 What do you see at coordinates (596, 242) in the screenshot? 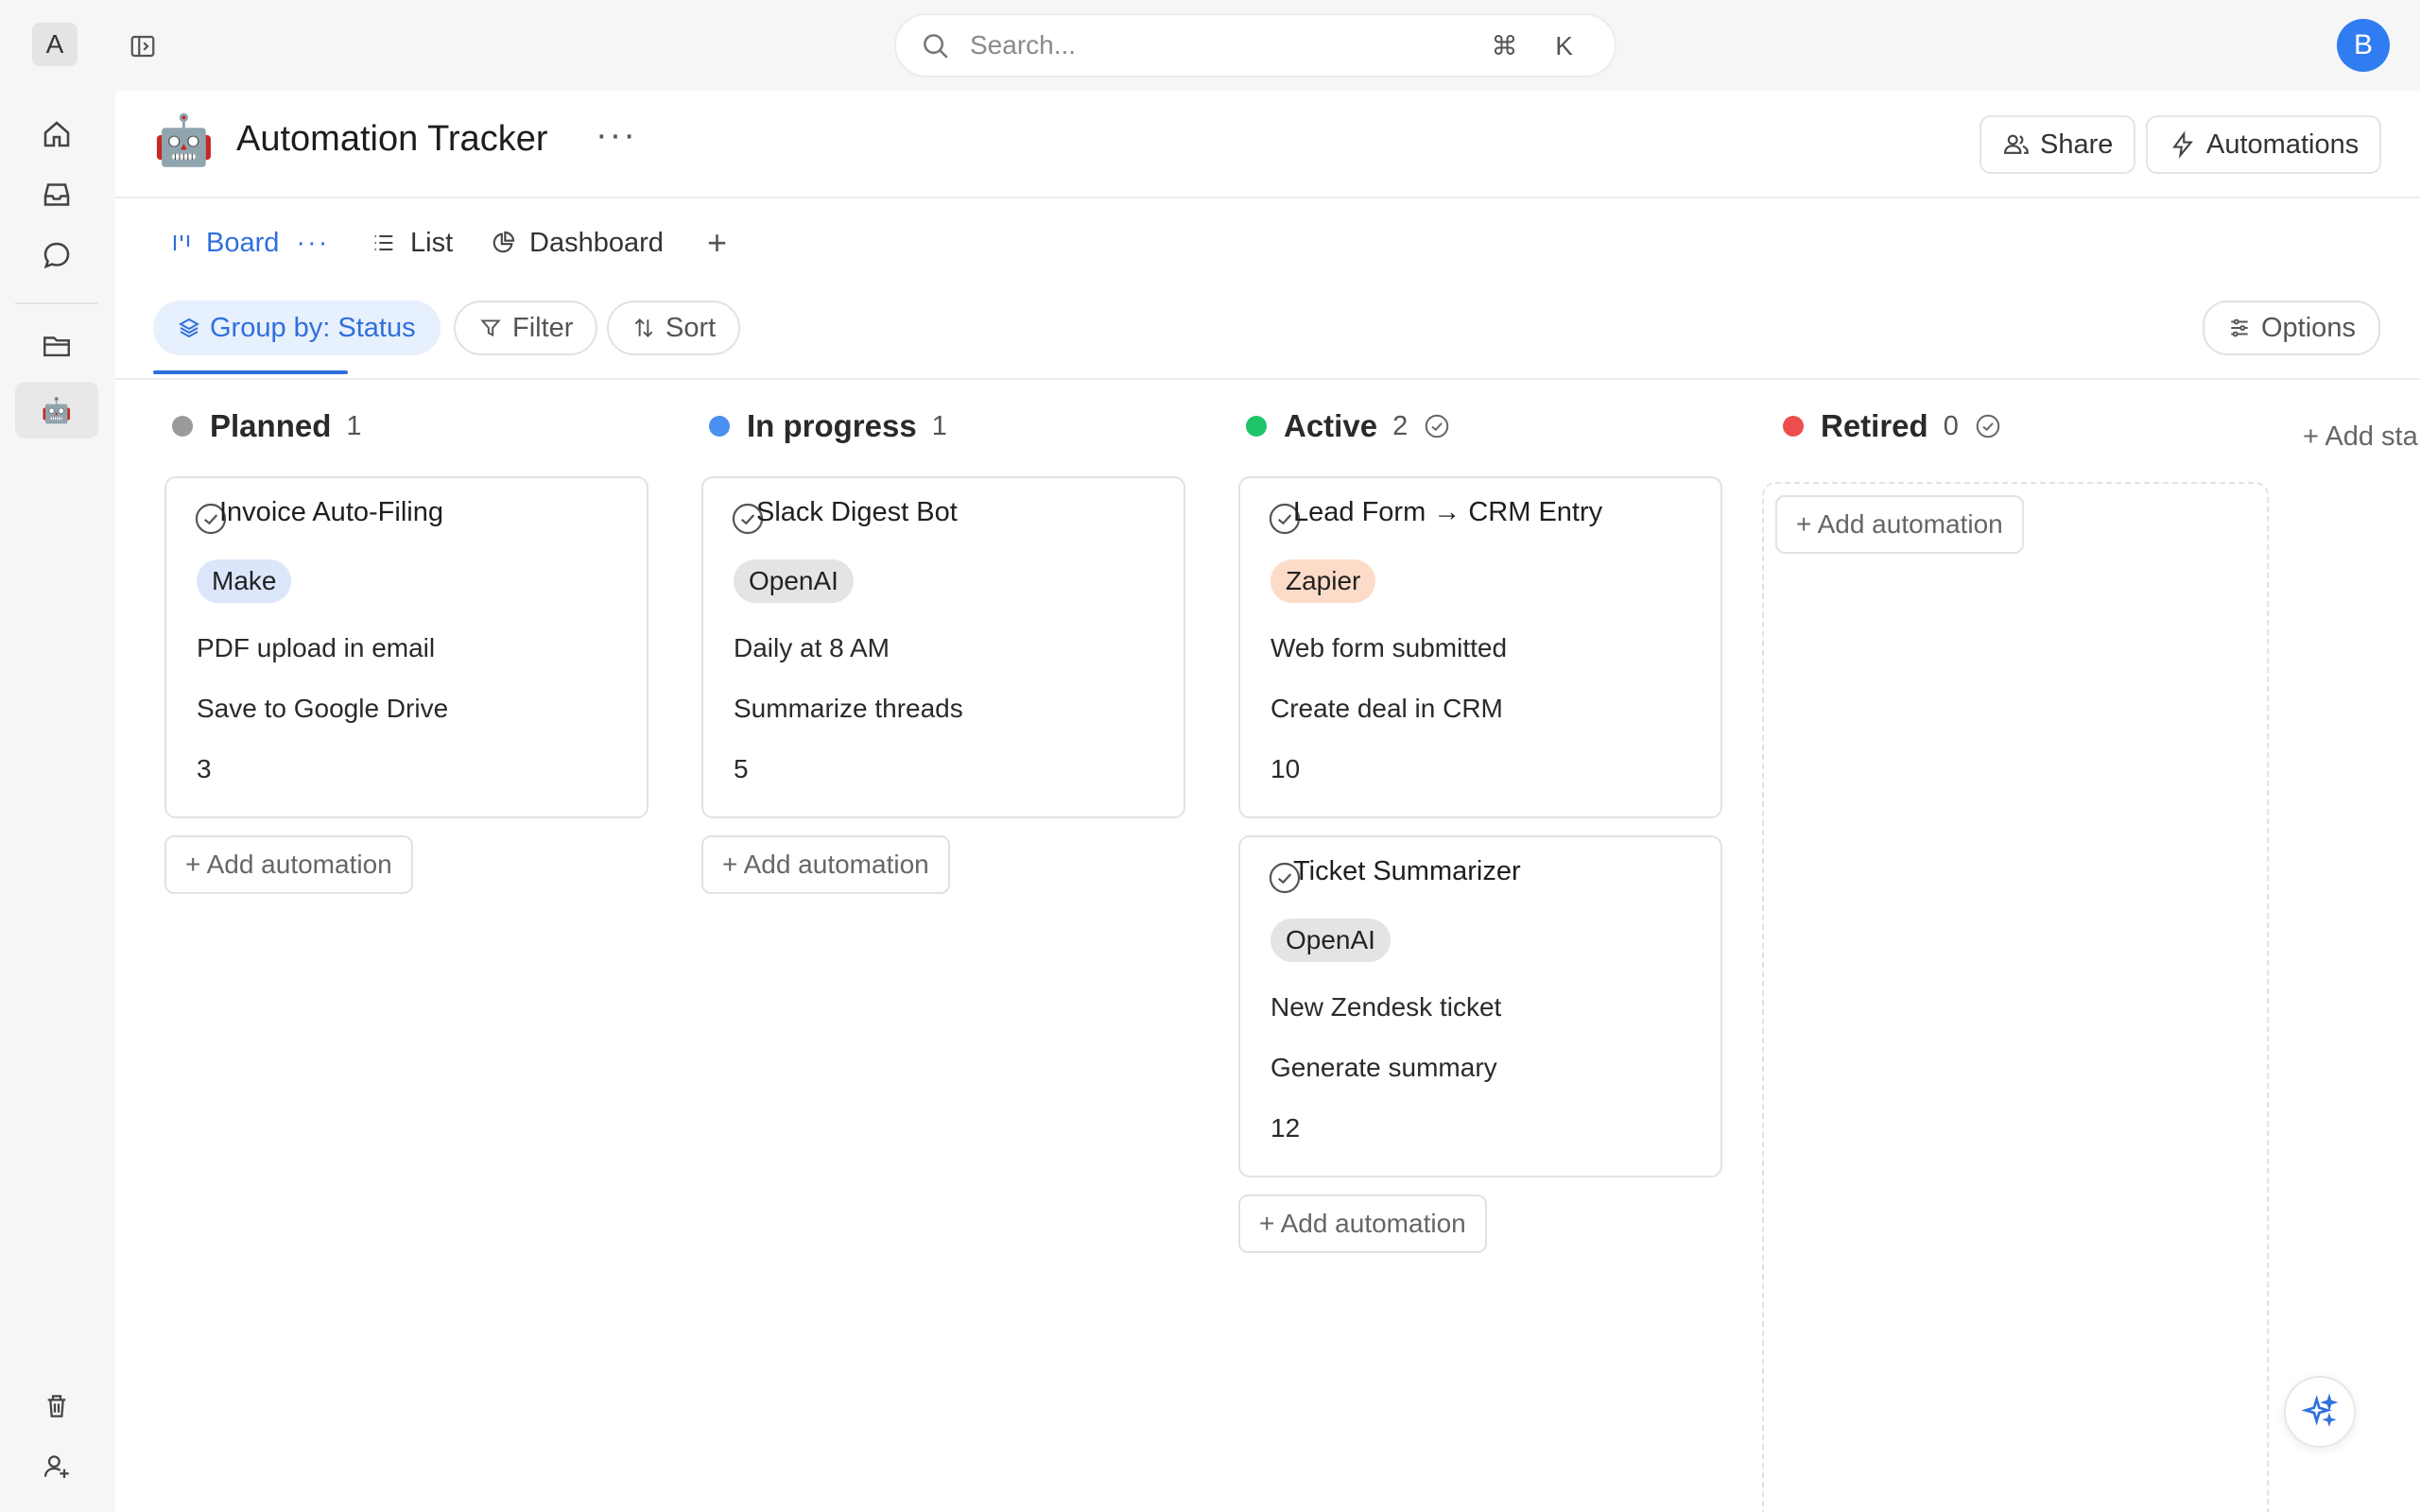
I see `tab-dashboard-label: Dashboard` at bounding box center [596, 242].